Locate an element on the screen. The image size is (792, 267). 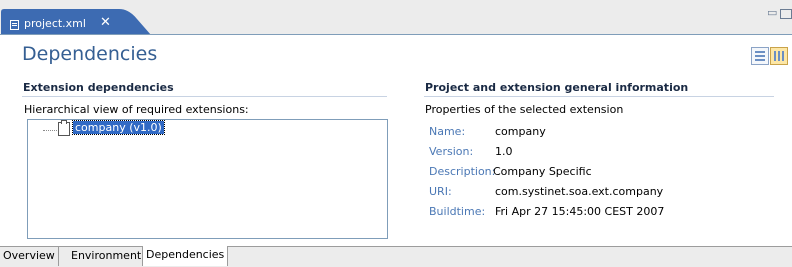
tab-dependencies: Dependencies is located at coordinates (185, 256).